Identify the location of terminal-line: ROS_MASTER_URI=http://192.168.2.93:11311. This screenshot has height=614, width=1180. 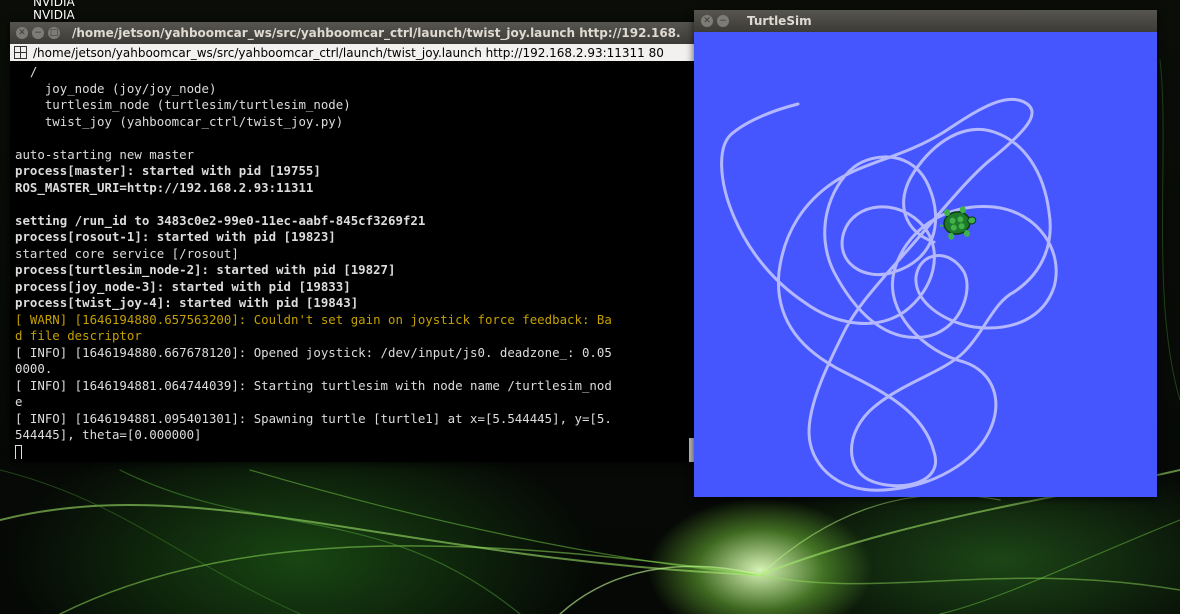
(164, 187).